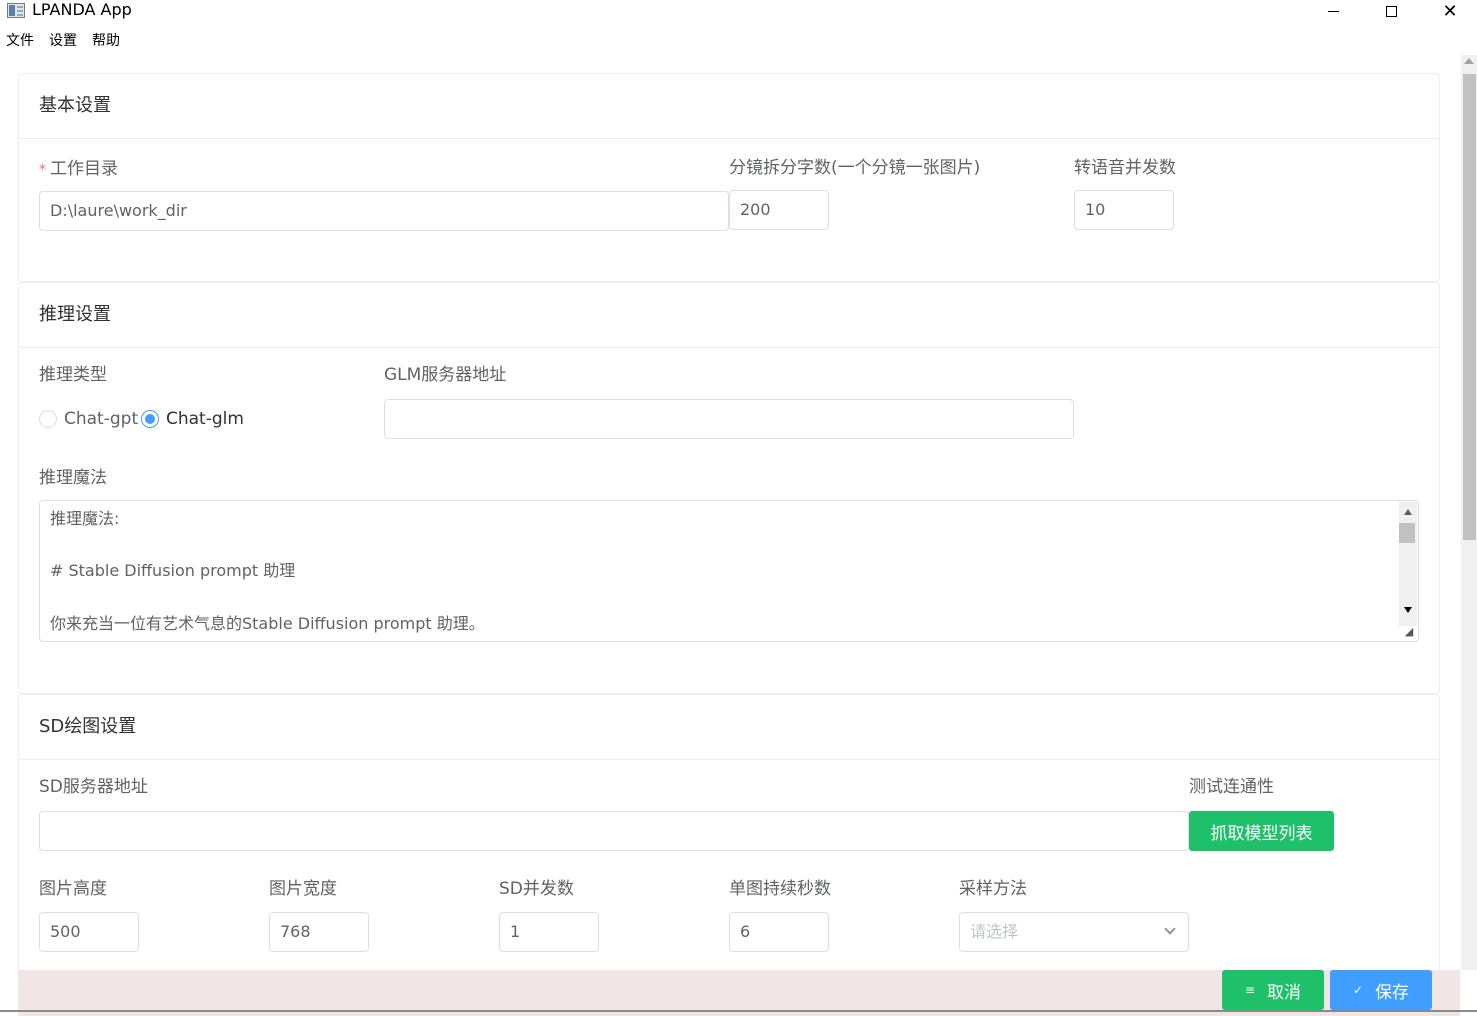 Image resolution: width=1477 pixels, height=1016 pixels. What do you see at coordinates (780, 889) in the screenshot?
I see `image-duration-label: 单图持续秒数` at bounding box center [780, 889].